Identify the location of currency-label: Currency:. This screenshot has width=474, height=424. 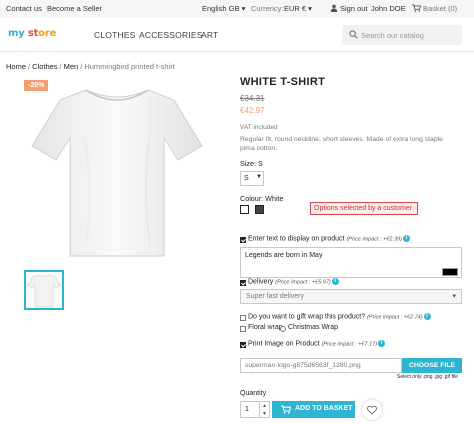
(267, 8).